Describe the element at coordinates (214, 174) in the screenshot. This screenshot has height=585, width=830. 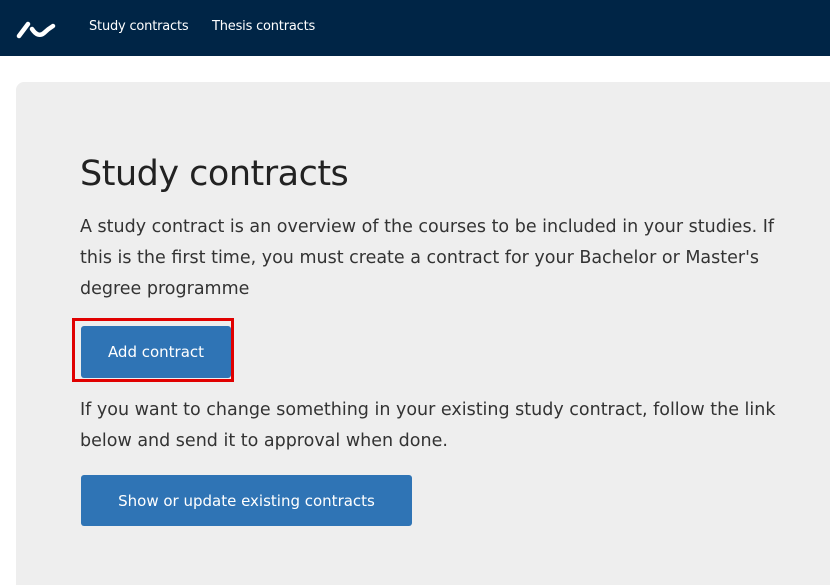
I see `page-title: Study contracts` at that location.